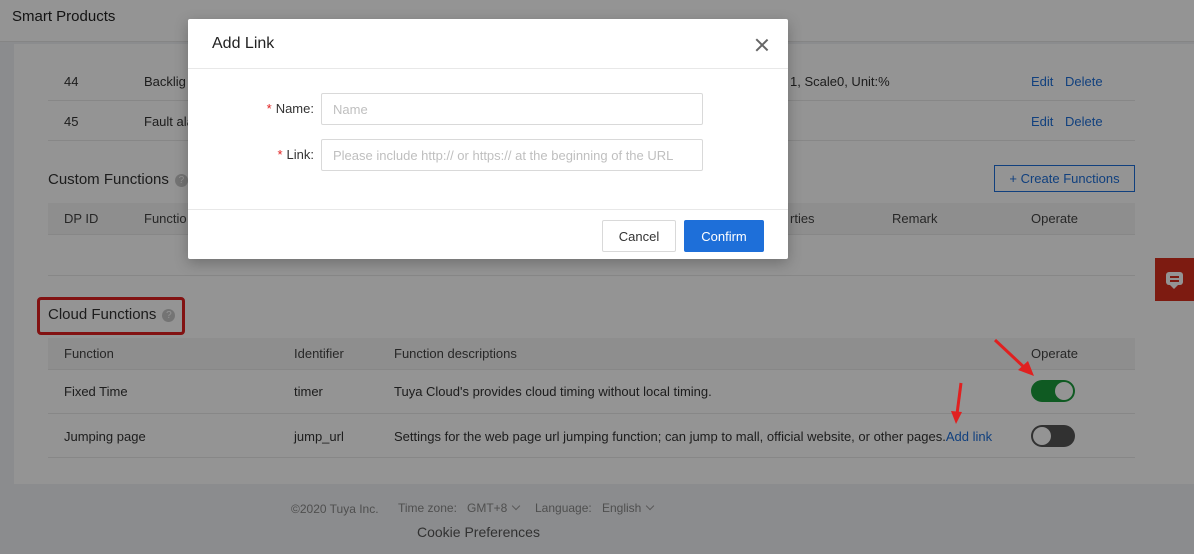 The height and width of the screenshot is (554, 1194). Describe the element at coordinates (512, 109) in the screenshot. I see `name-input` at that location.